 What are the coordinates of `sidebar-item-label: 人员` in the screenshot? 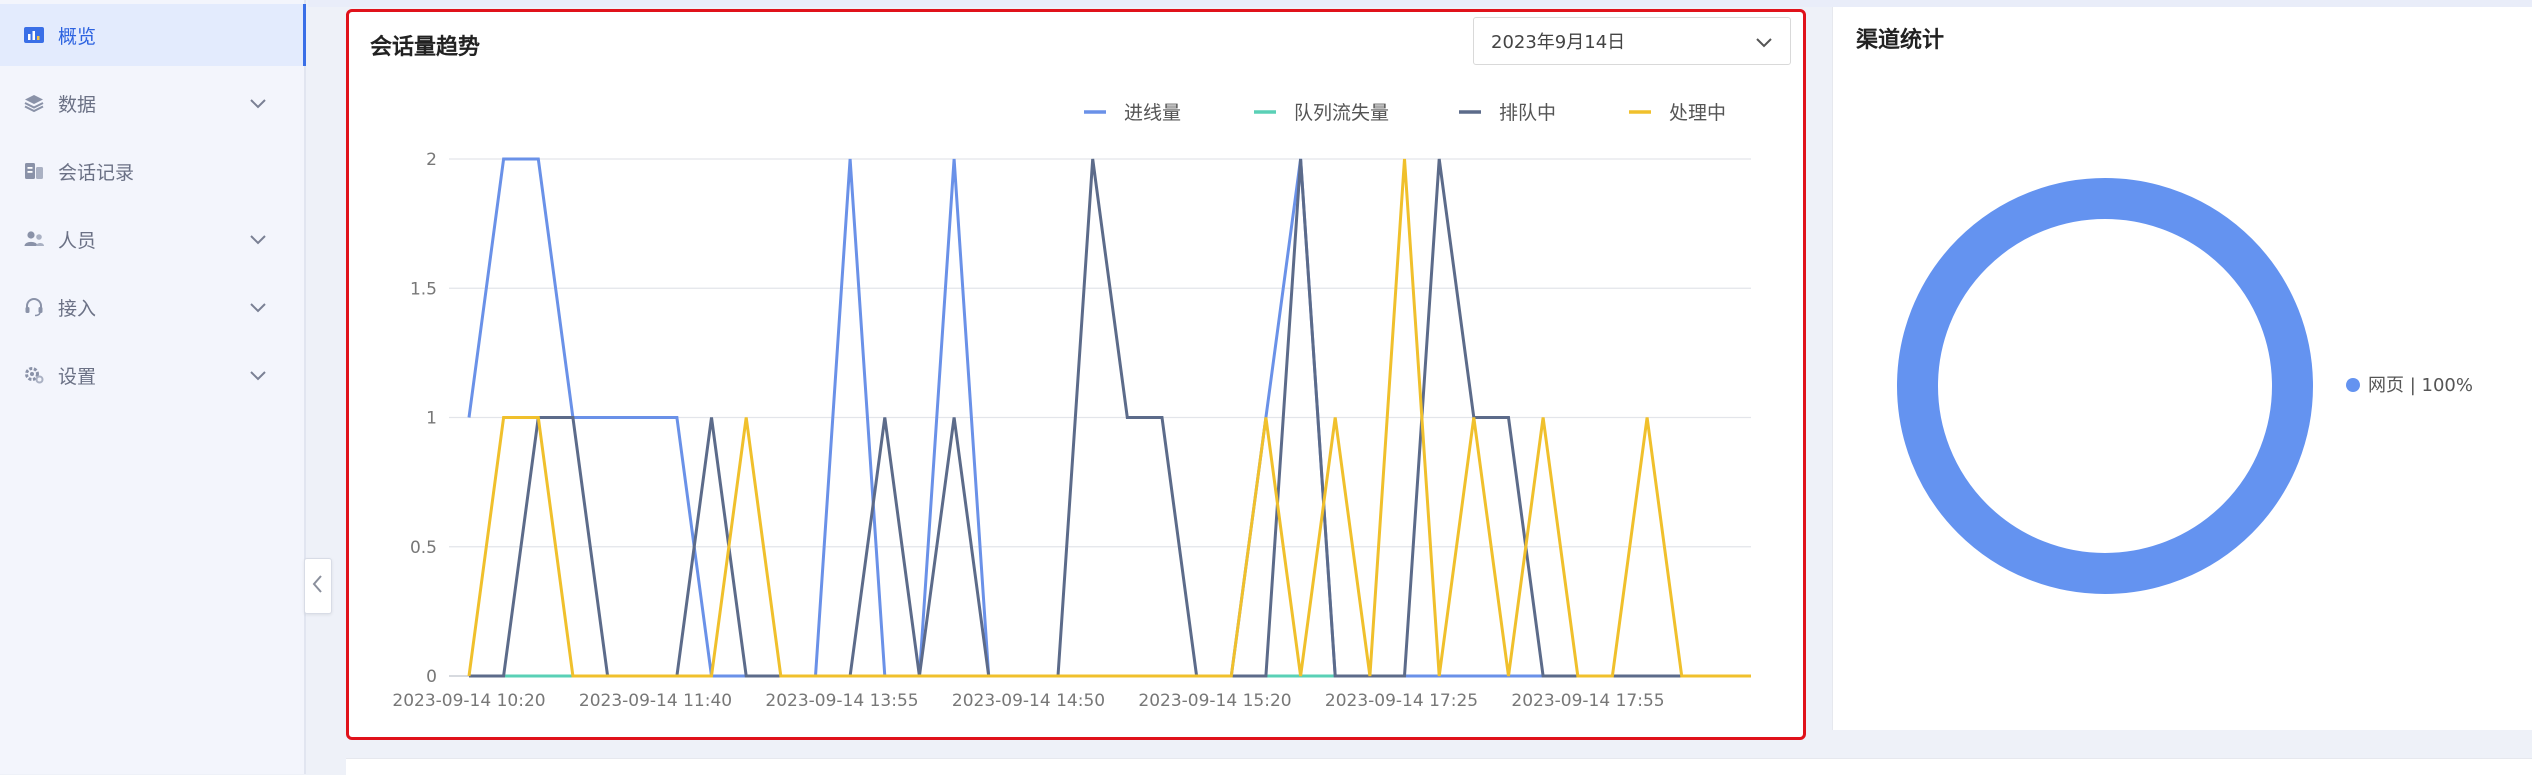 It's located at (77, 240).